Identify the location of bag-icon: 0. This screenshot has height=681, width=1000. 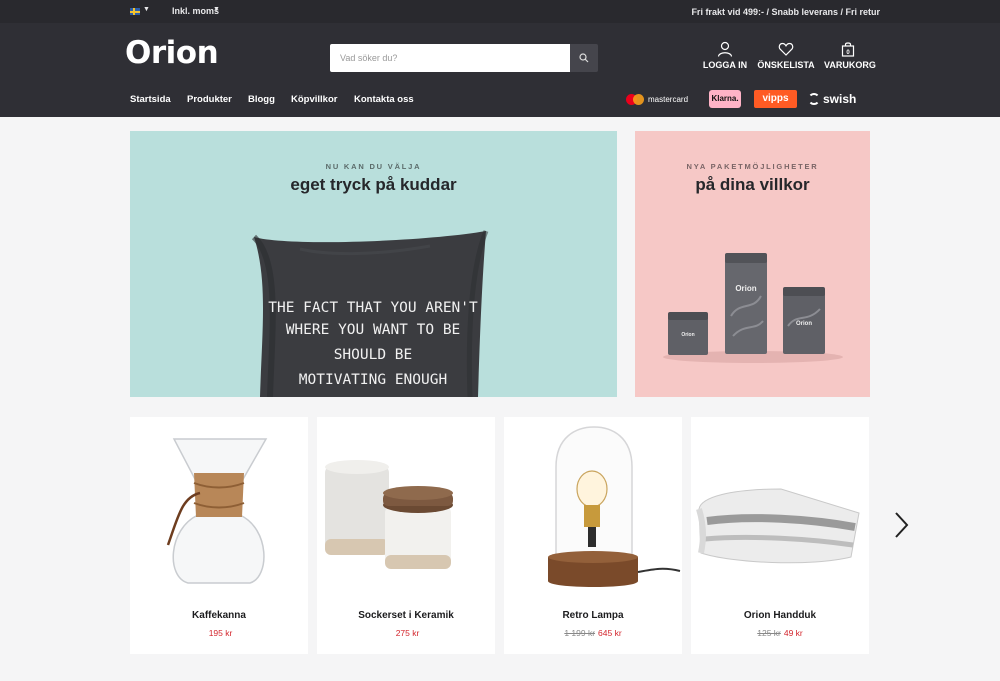
(848, 49).